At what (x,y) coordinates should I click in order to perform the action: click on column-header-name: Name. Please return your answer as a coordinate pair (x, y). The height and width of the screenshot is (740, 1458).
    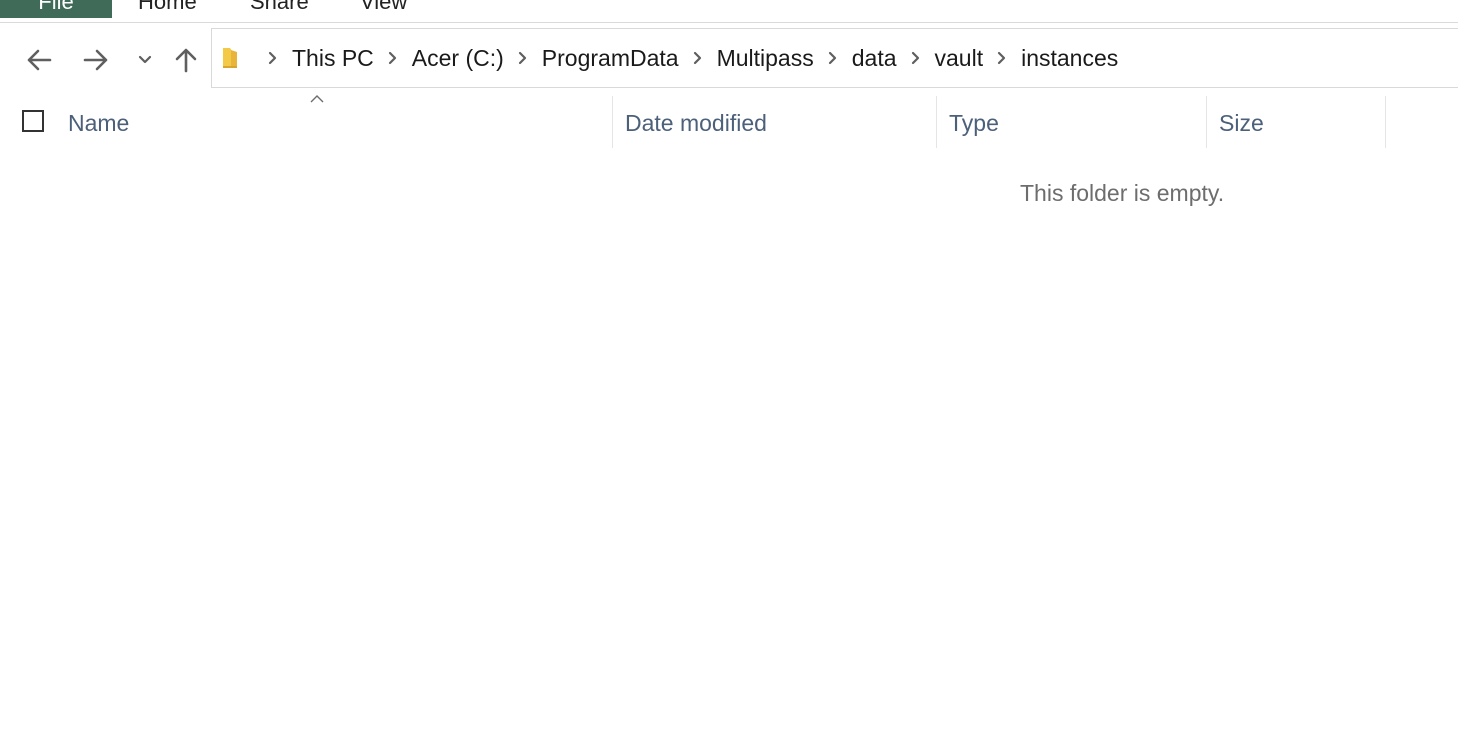
    Looking at the image, I should click on (334, 122).